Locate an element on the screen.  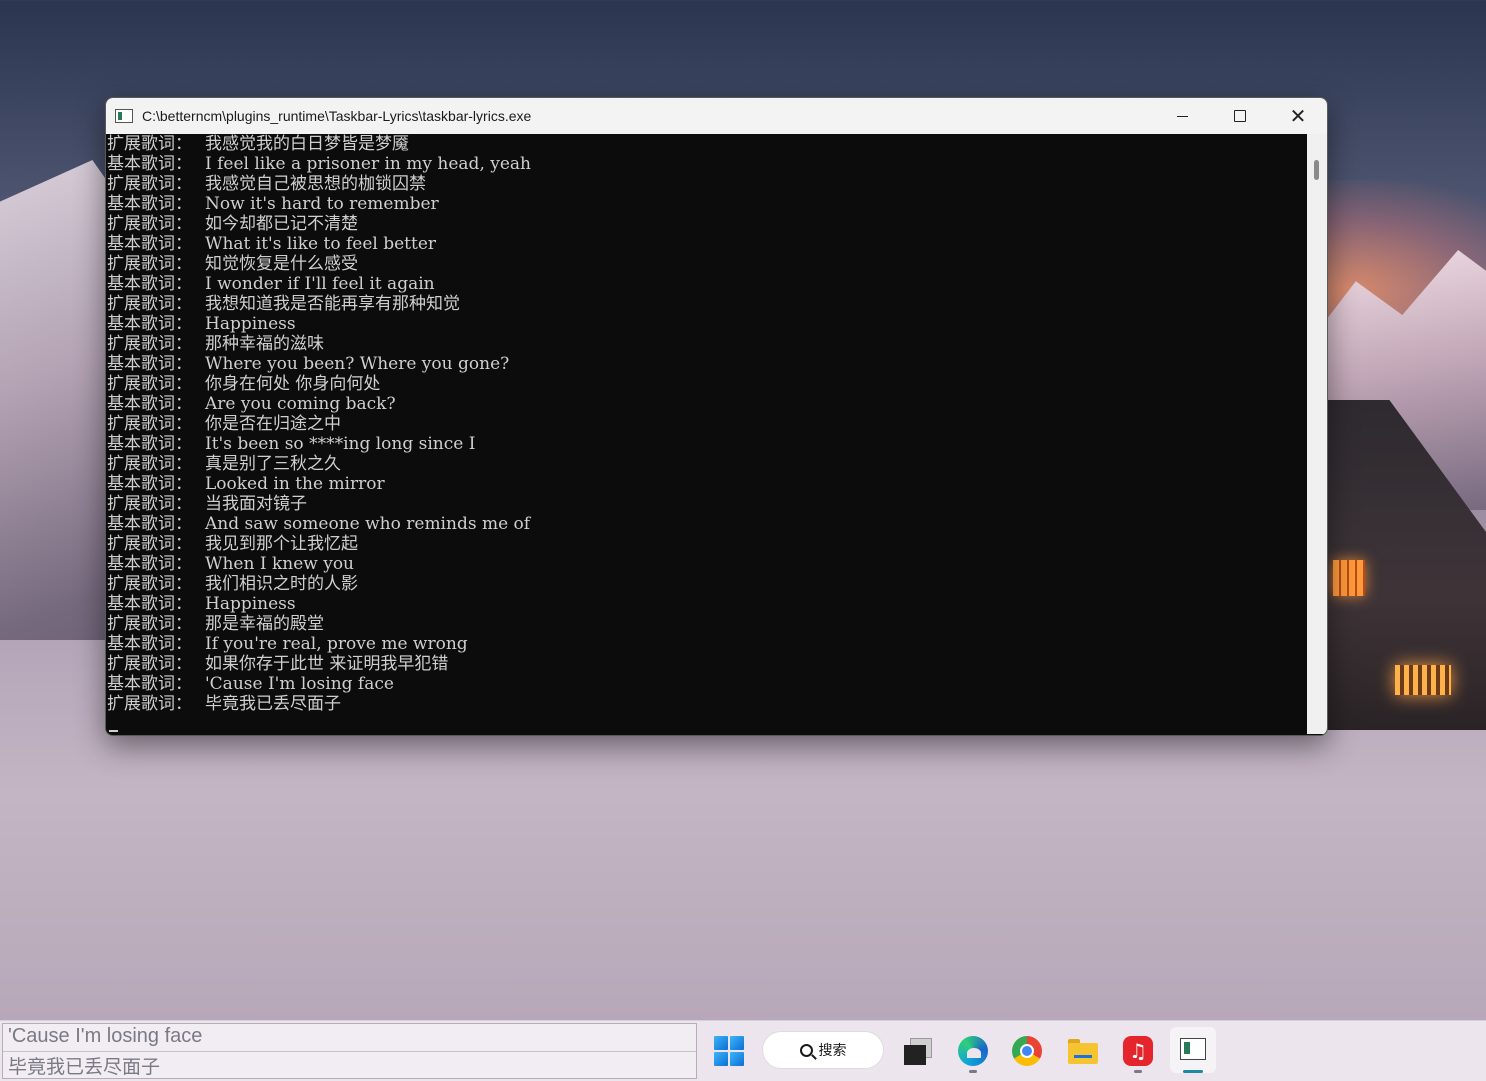
maximize-icon is located at coordinates (1240, 116).